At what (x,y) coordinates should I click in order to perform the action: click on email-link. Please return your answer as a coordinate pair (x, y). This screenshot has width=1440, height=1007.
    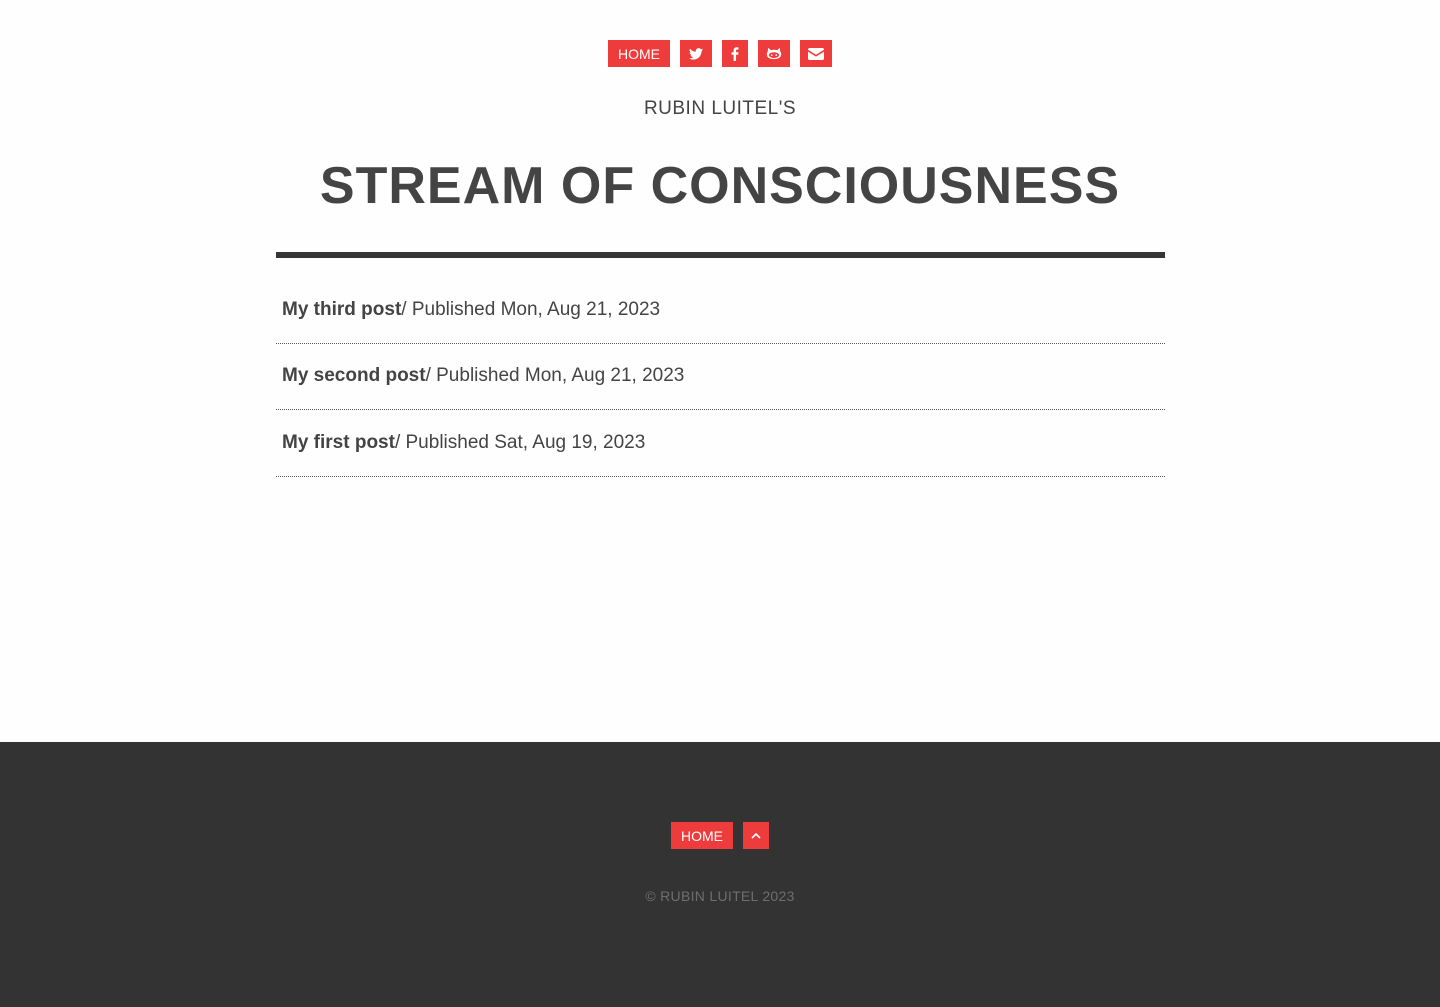
    Looking at the image, I should click on (816, 53).